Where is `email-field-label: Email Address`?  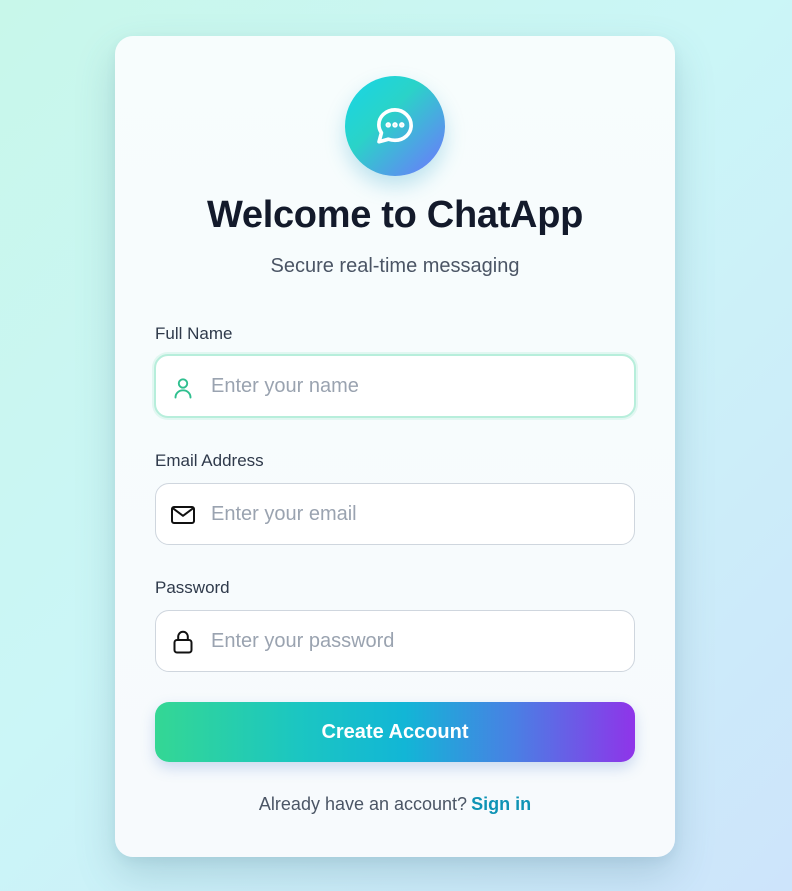
email-field-label: Email Address is located at coordinates (209, 460).